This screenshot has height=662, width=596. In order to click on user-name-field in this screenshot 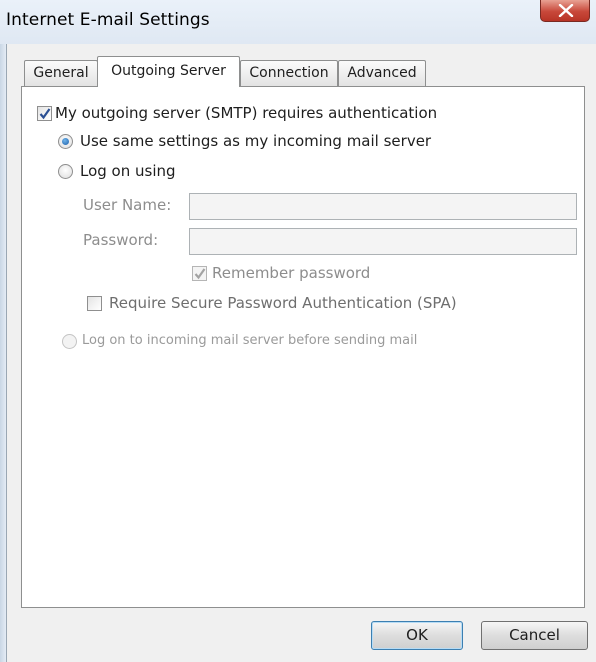, I will do `click(383, 206)`.